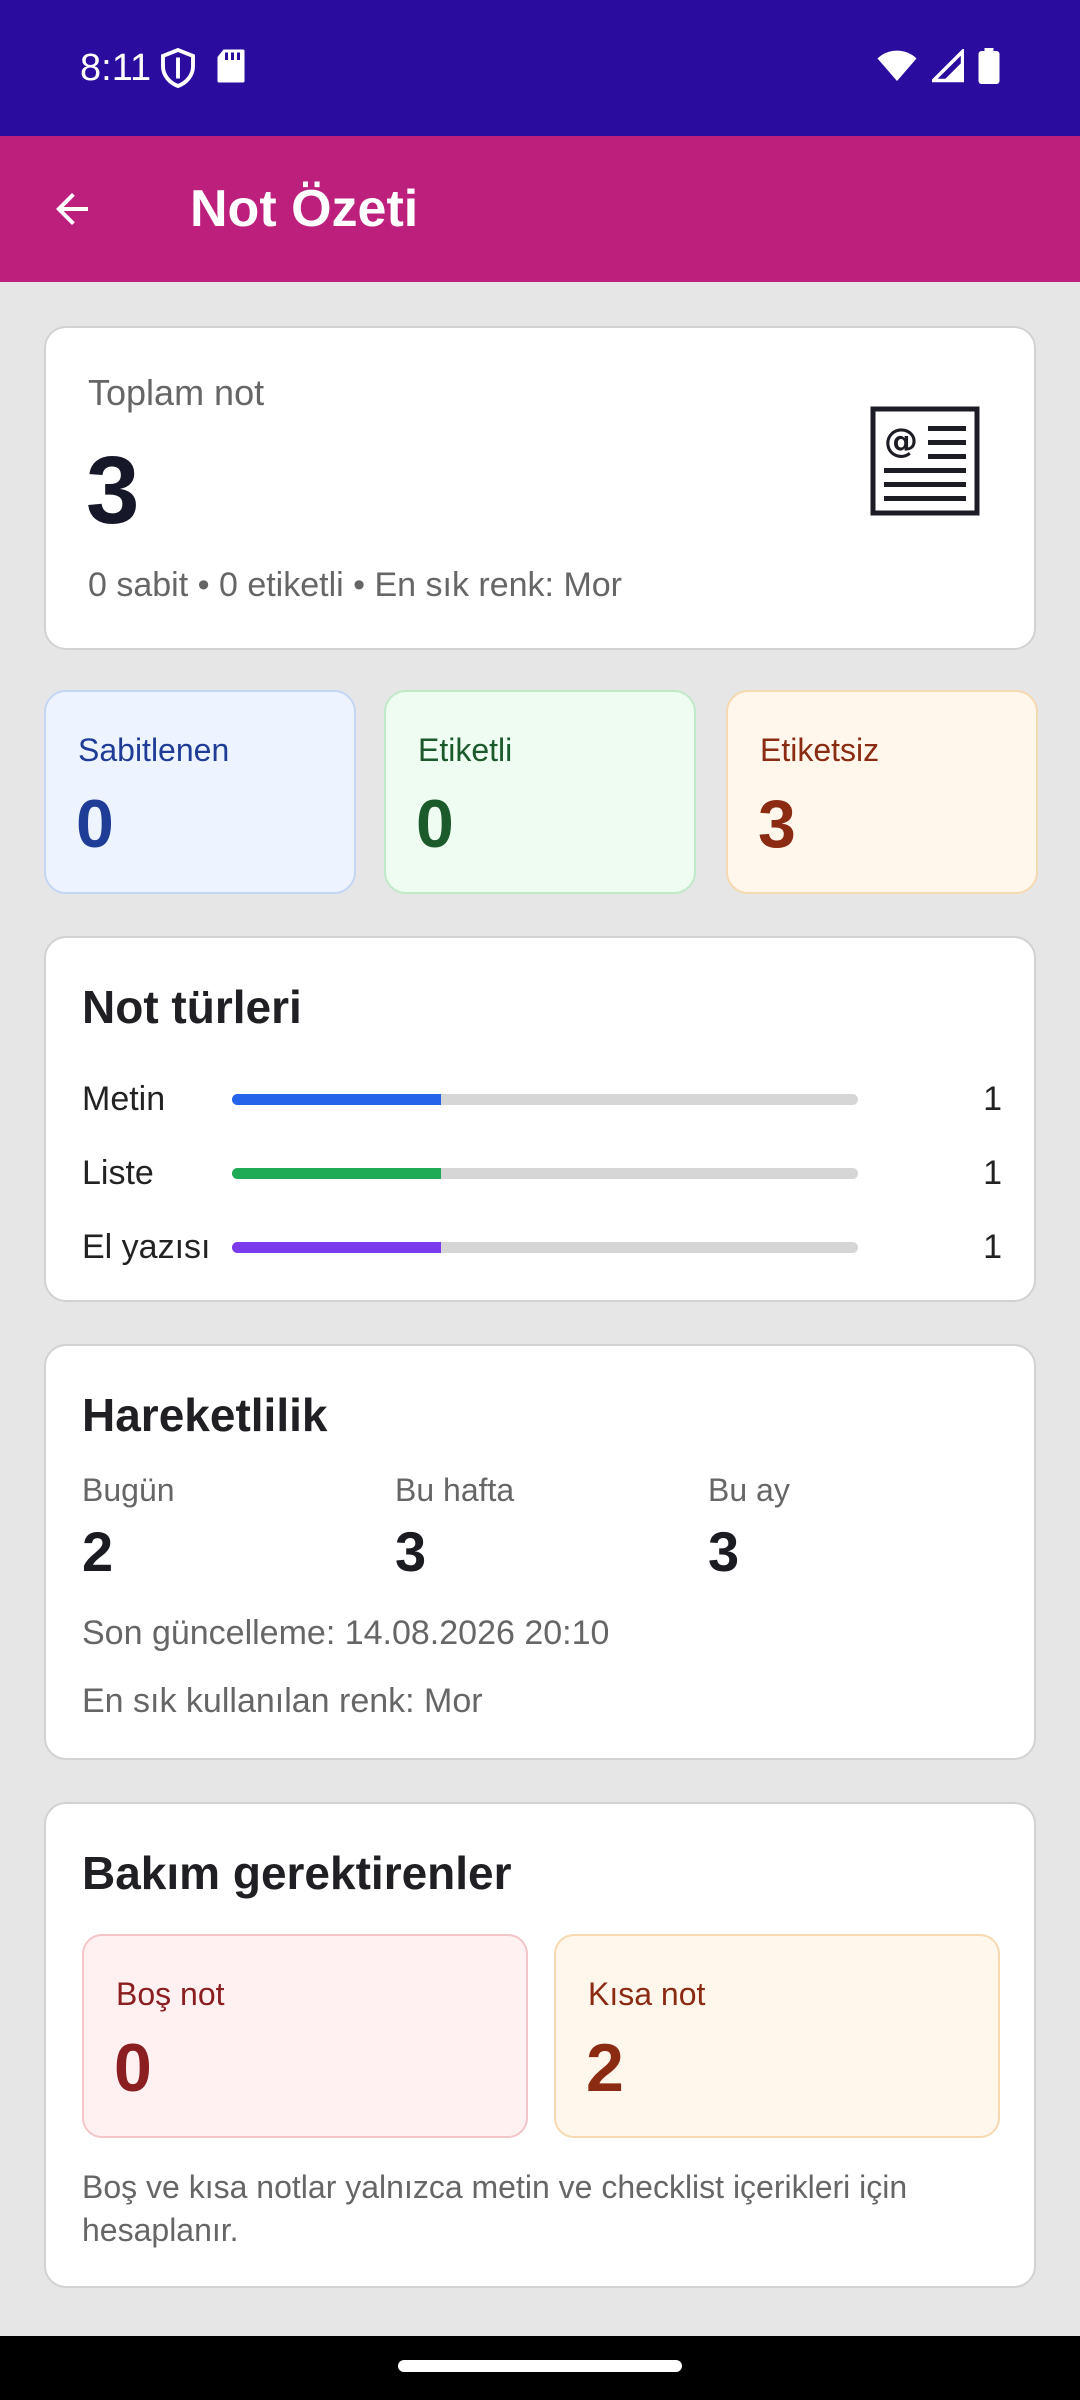 This screenshot has width=1080, height=2400. What do you see at coordinates (540, 68) in the screenshot?
I see `status-bar: 8:11` at bounding box center [540, 68].